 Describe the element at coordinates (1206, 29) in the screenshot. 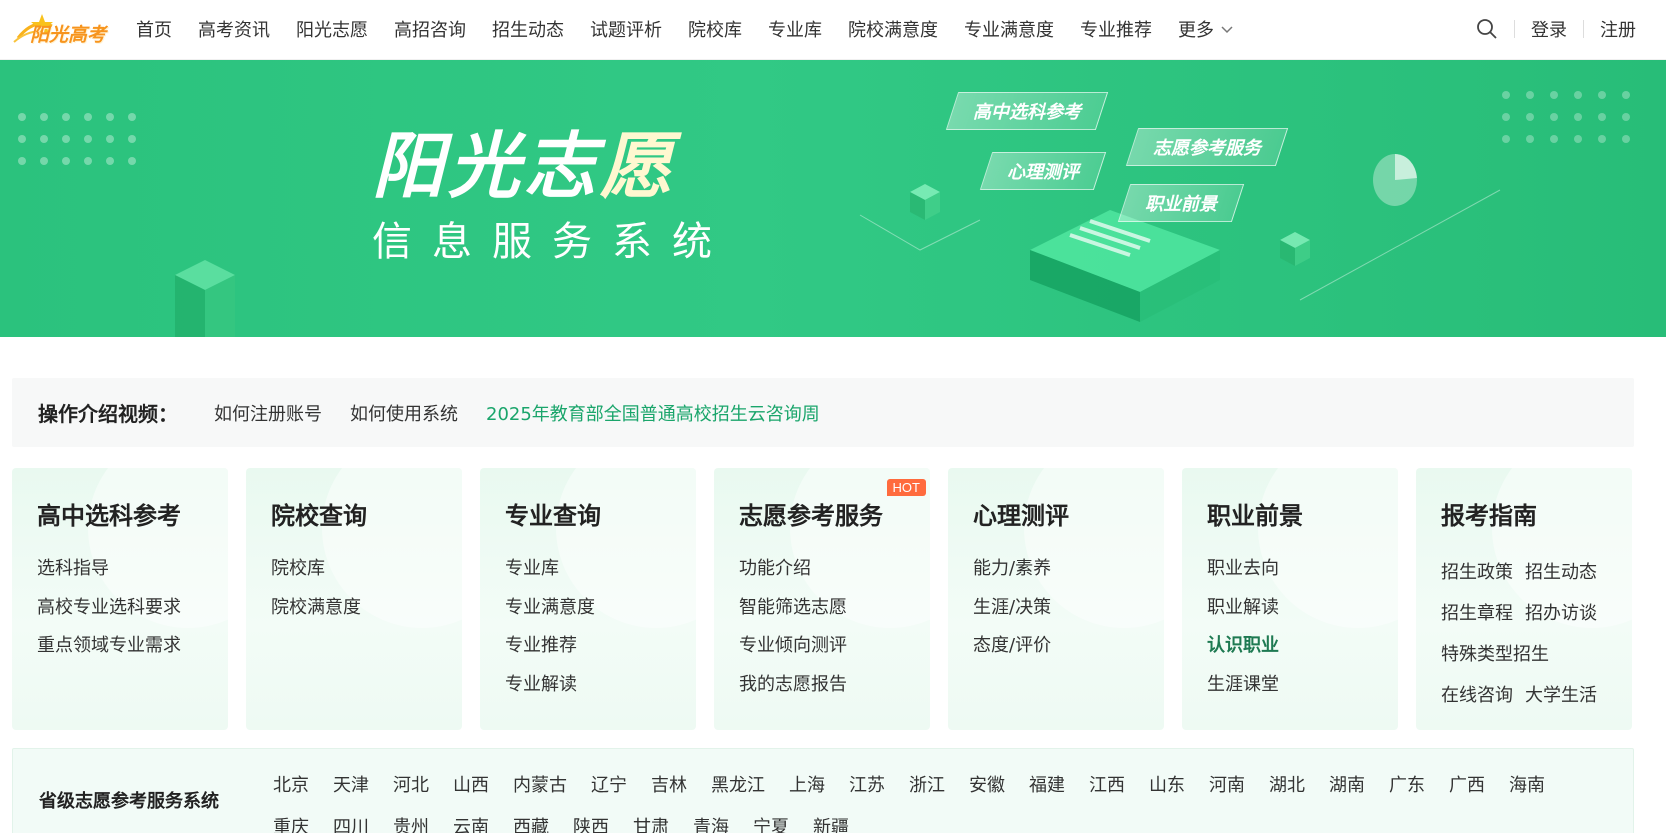

I see `nav-more-menu: 更多` at that location.